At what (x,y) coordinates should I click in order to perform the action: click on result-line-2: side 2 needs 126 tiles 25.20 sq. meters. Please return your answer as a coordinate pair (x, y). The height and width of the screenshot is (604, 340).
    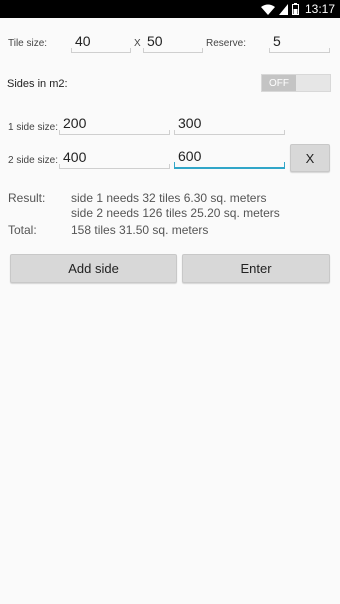
    Looking at the image, I should click on (175, 213).